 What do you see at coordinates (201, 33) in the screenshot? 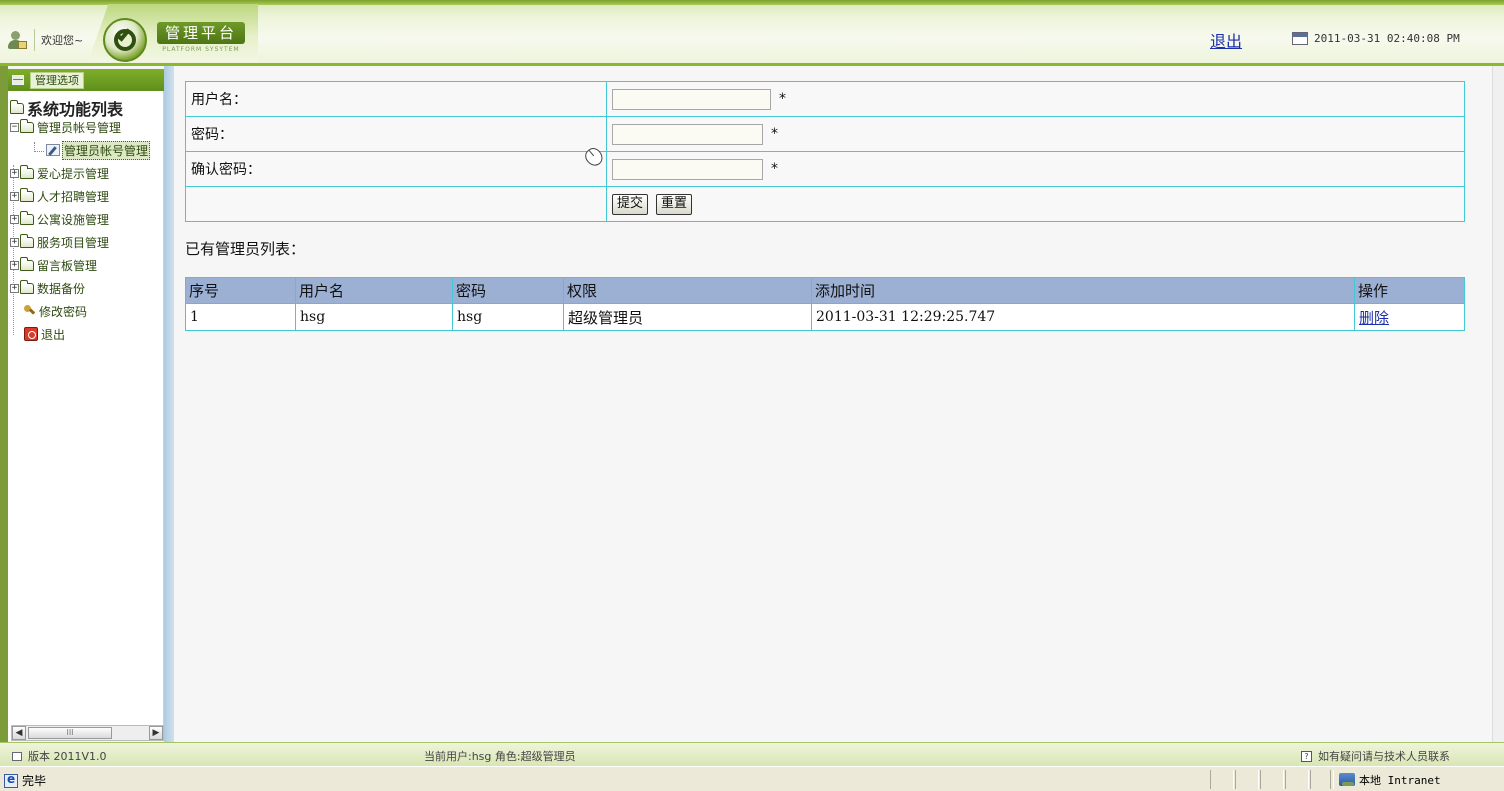
I see `platform-title: 管理平台` at bounding box center [201, 33].